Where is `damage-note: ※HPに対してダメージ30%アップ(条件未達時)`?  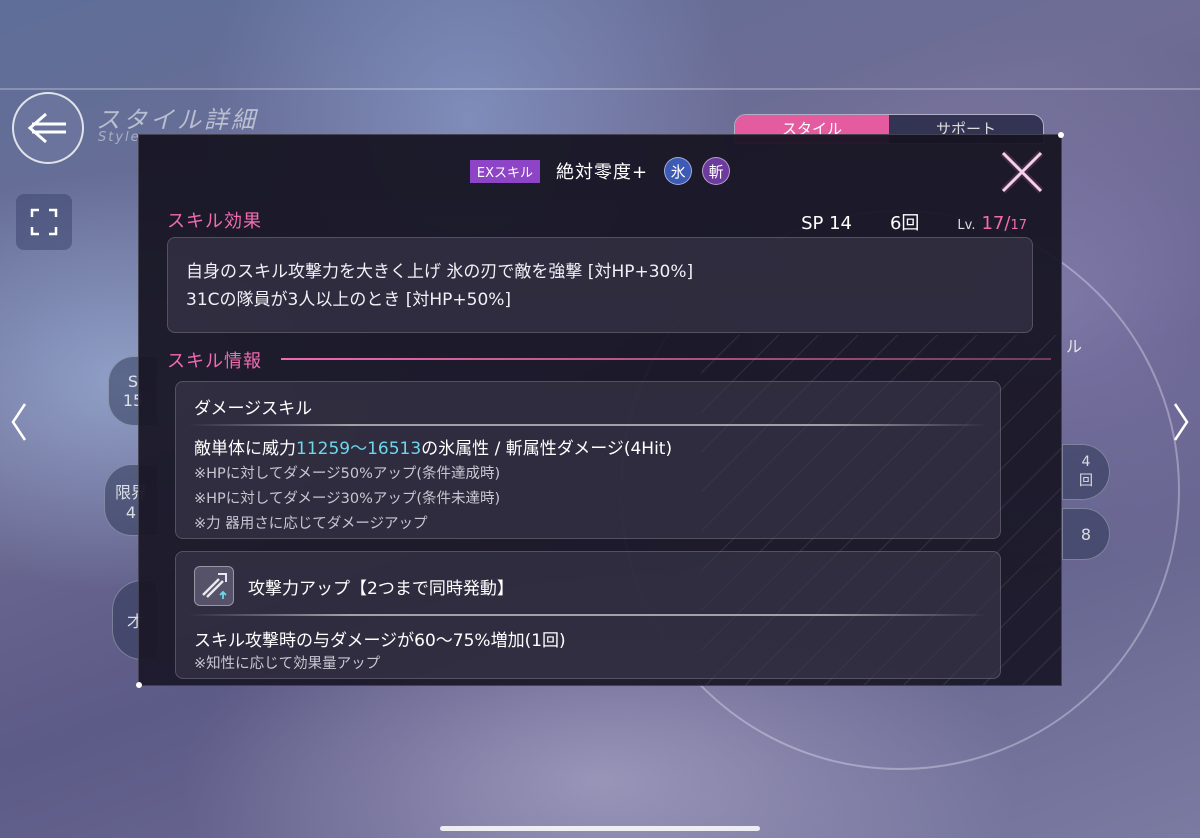 damage-note: ※HPに対してダメージ30%アップ(条件未達時) is located at coordinates (347, 499).